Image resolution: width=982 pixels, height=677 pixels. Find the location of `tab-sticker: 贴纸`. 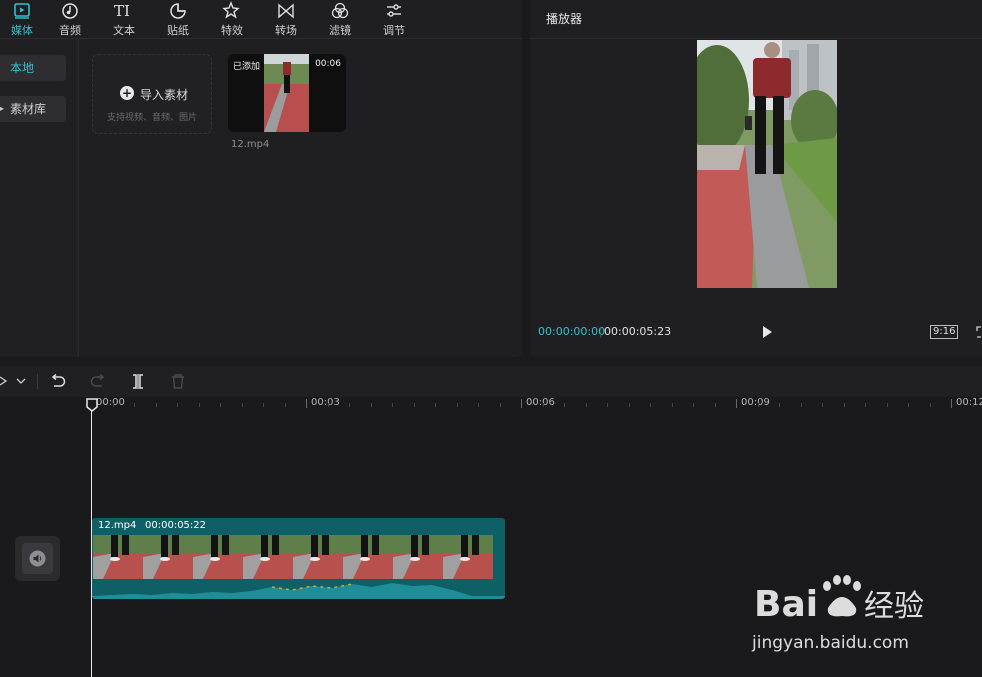

tab-sticker: 贴纸 is located at coordinates (178, 19).